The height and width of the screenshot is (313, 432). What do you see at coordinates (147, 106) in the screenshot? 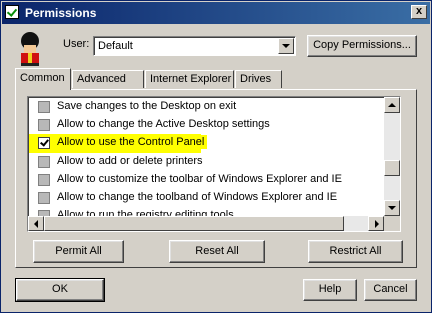
I see `permission-label: Save changes to the Desktop on exit` at bounding box center [147, 106].